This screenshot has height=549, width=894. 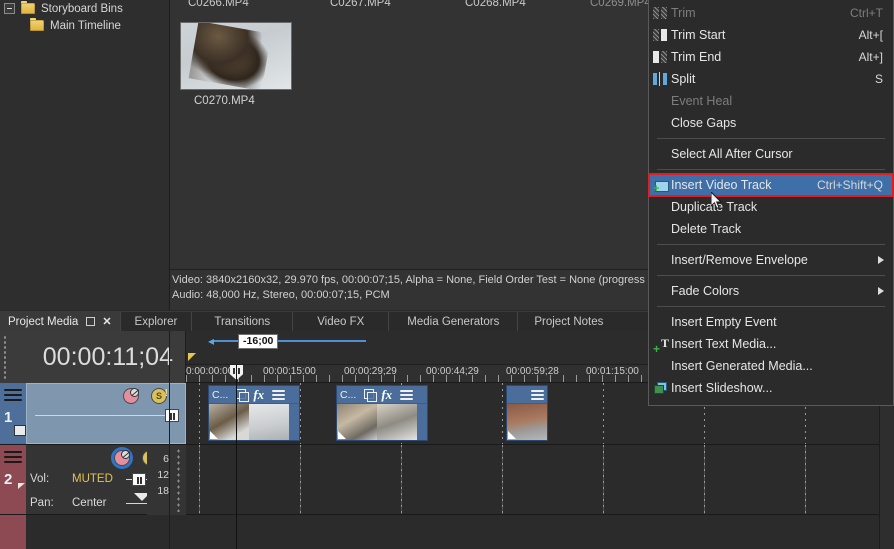 What do you see at coordinates (169, 440) in the screenshot?
I see `panel-splitter` at bounding box center [169, 440].